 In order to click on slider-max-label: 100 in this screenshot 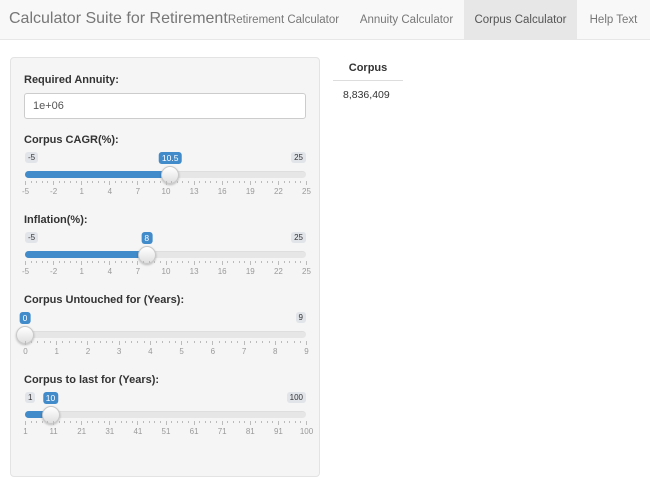, I will do `click(296, 397)`.